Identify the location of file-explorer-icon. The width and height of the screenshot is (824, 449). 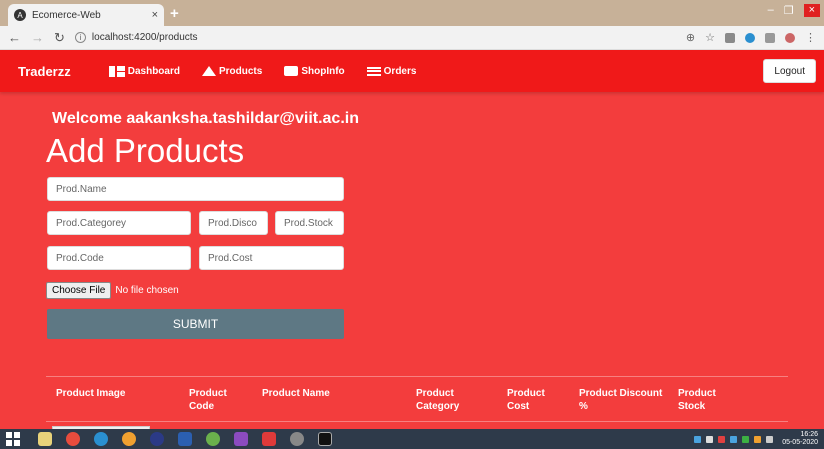
(45, 439).